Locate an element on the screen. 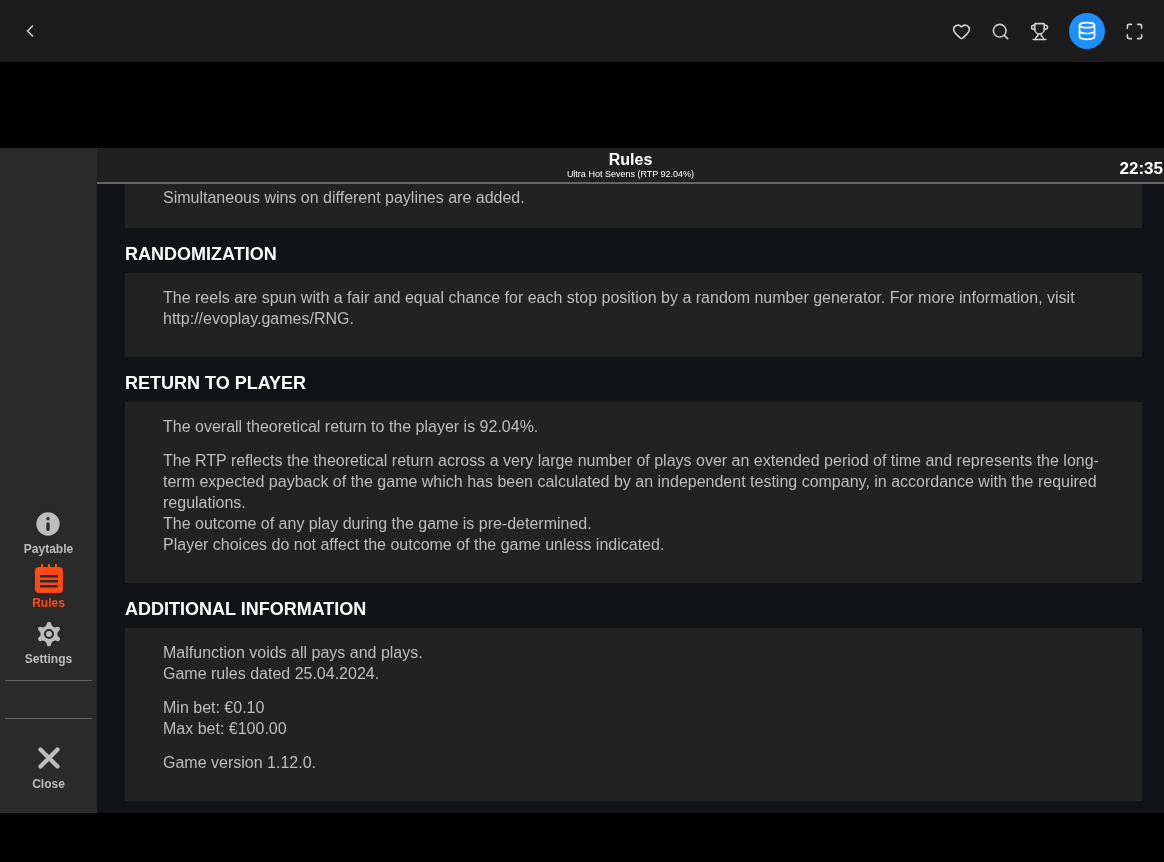  clock: 22:35 is located at coordinates (1141, 169).